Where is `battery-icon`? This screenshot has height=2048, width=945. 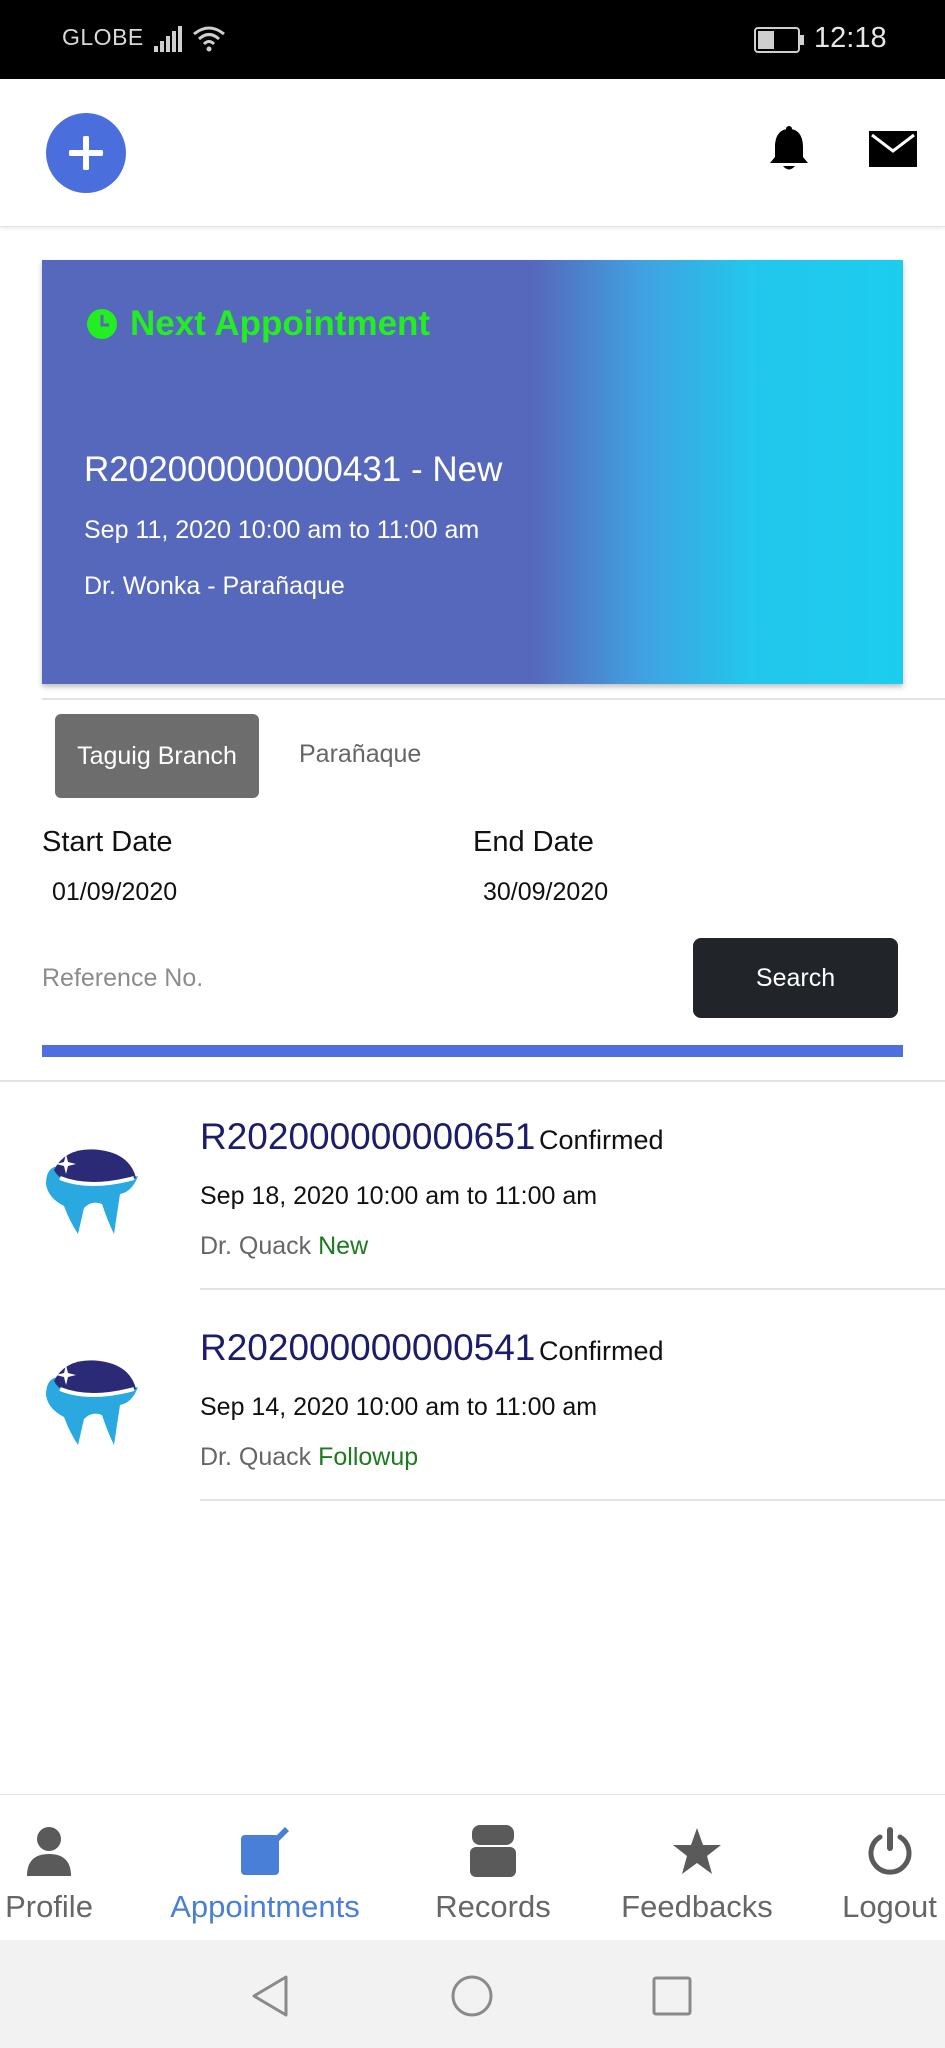
battery-icon is located at coordinates (779, 40).